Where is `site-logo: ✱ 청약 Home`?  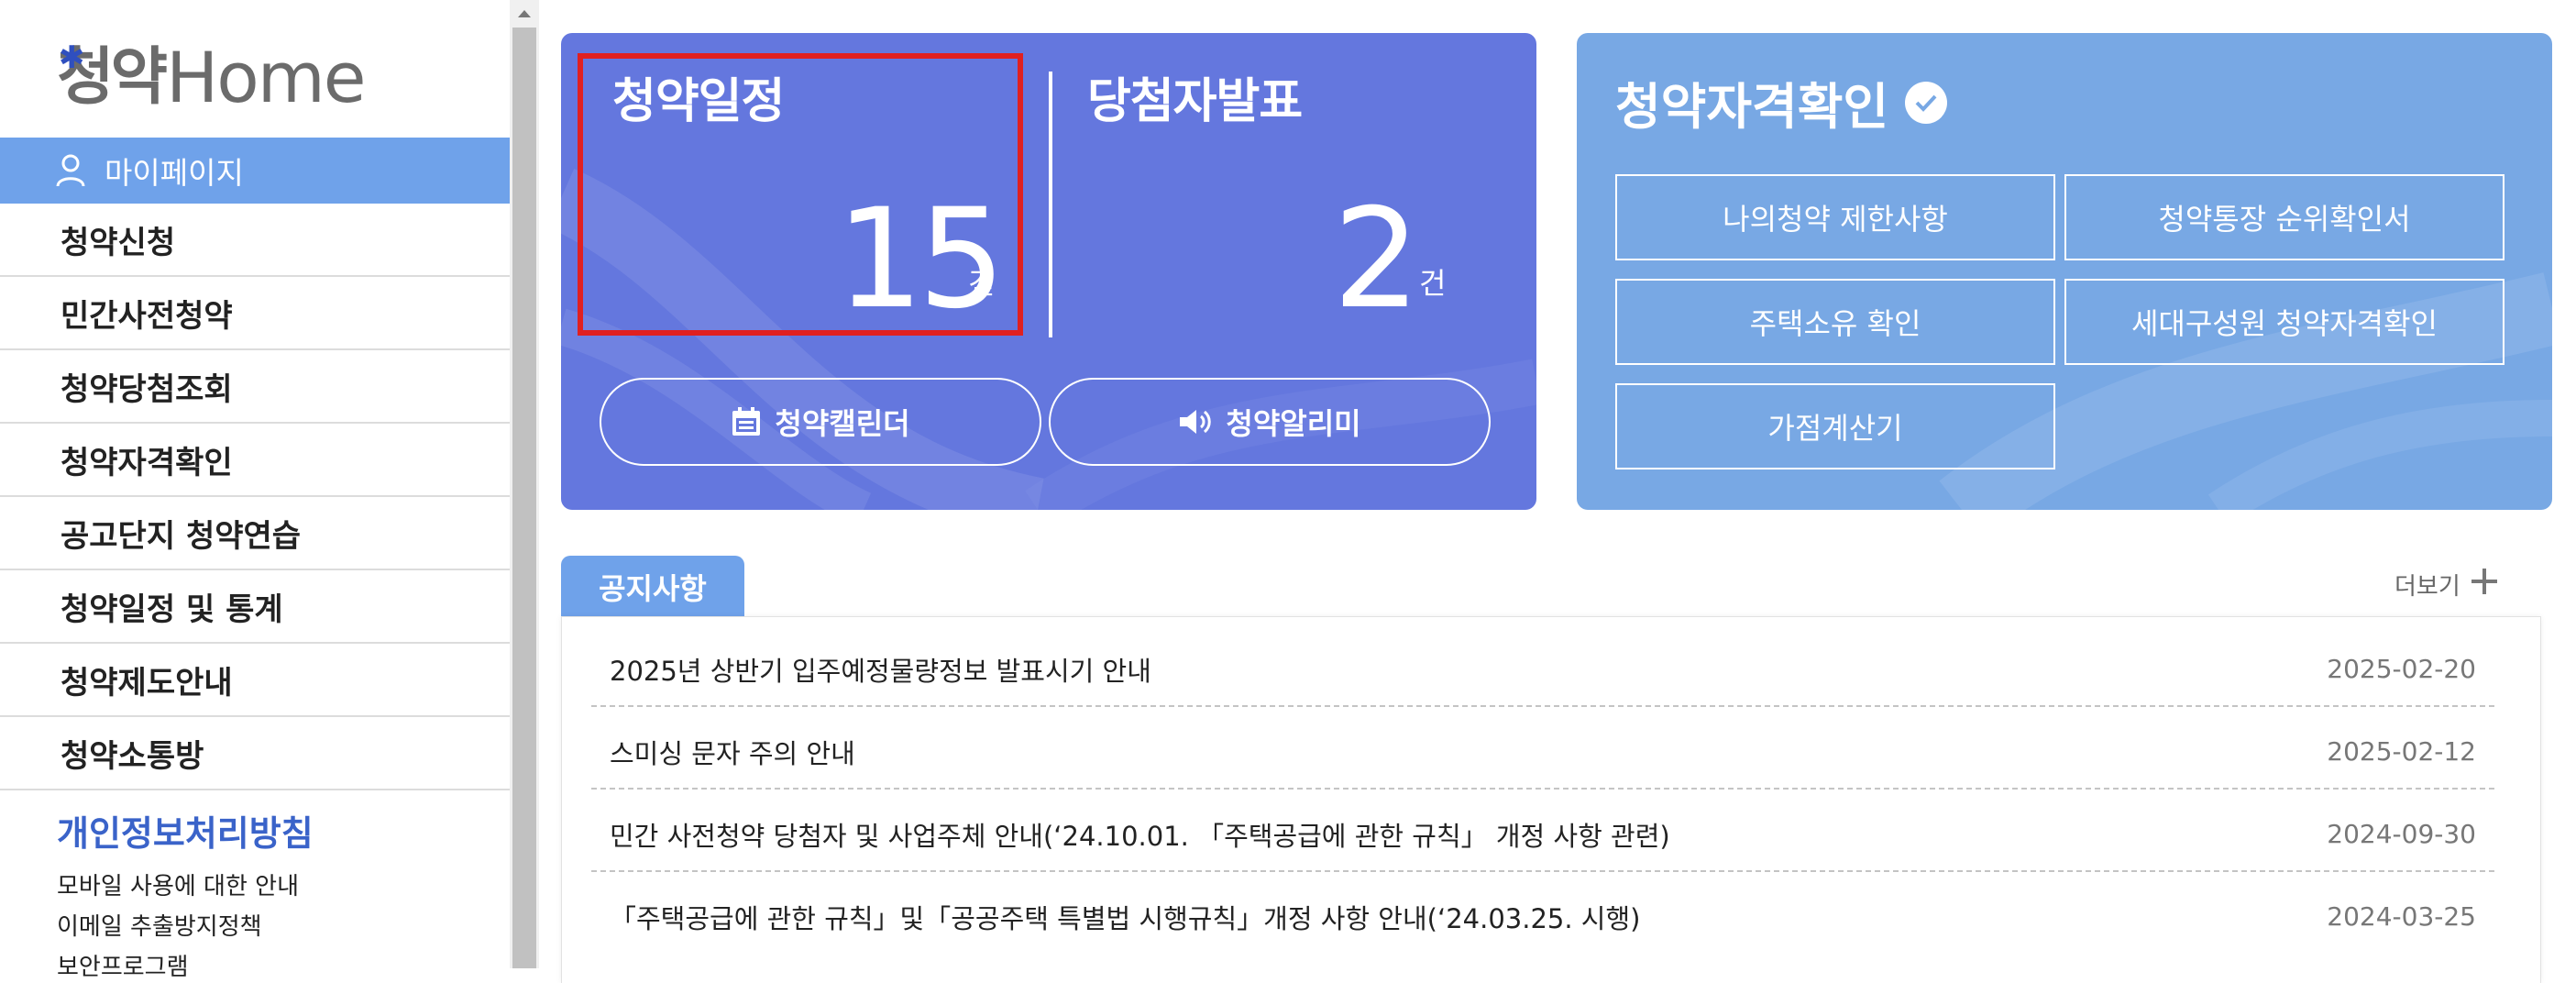
site-logo: ✱ 청약 Home is located at coordinates (212, 78).